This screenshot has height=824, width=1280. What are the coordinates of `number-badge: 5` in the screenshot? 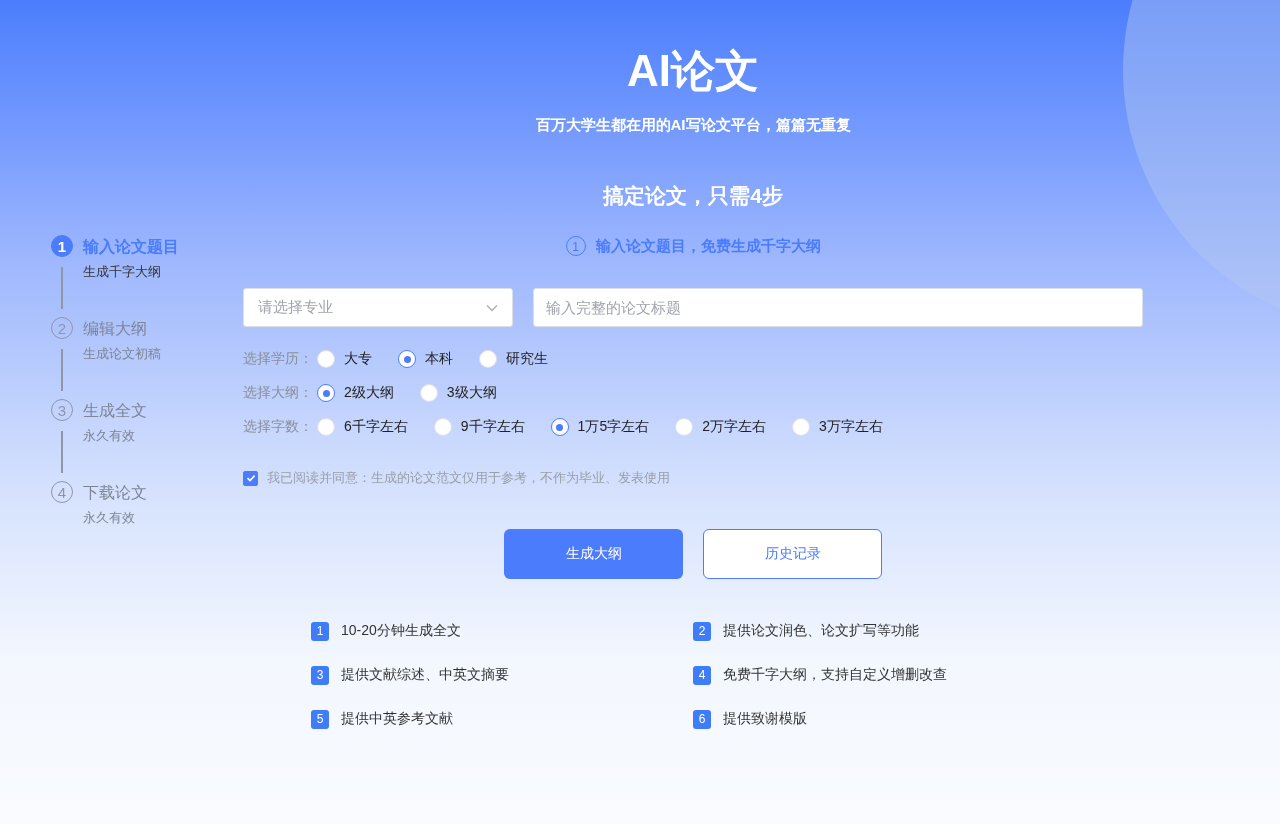 It's located at (320, 719).